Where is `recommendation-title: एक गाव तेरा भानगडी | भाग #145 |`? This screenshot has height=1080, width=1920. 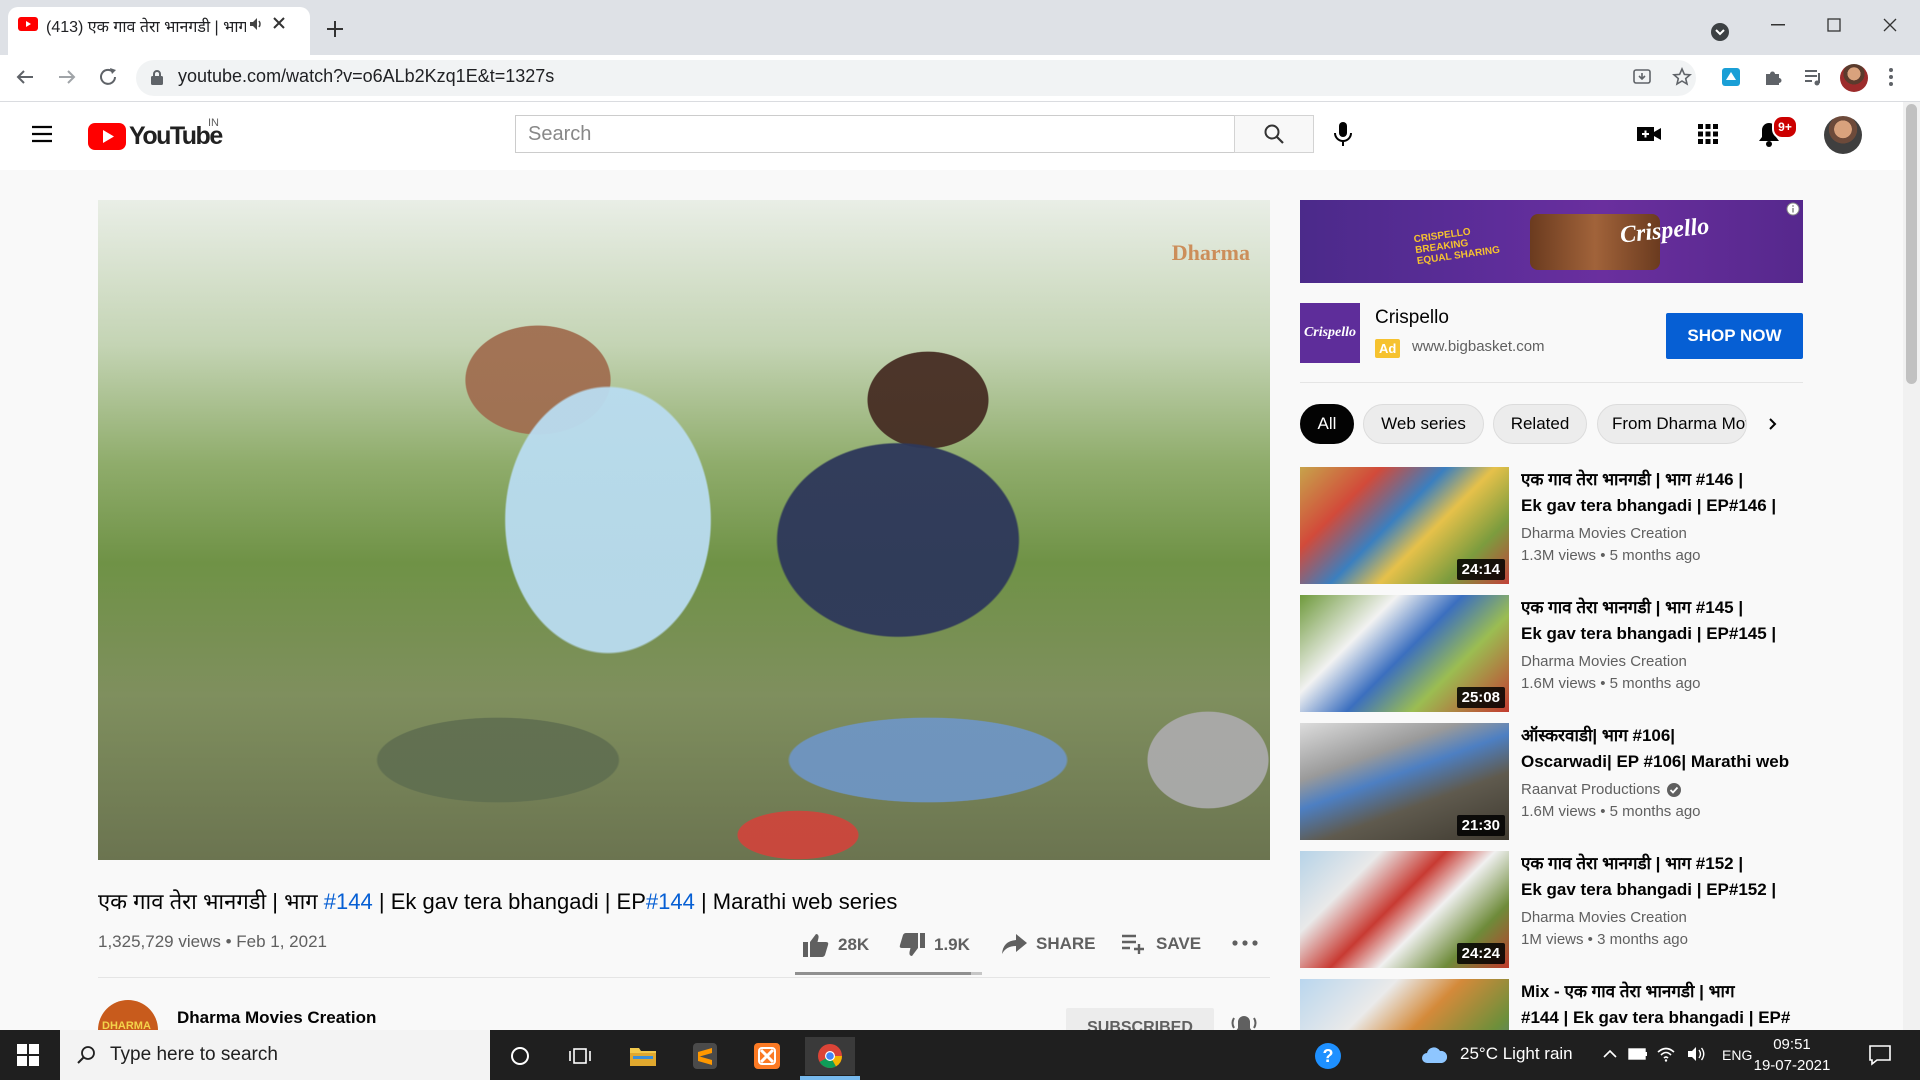
recommendation-title: एक गाव तेरा भानगडी | भाग #145 | is located at coordinates (1656, 608).